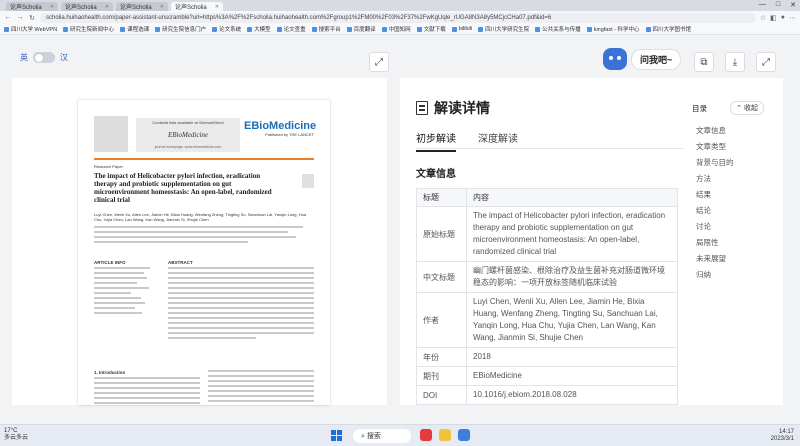 The image size is (800, 446). Describe the element at coordinates (108, 166) in the screenshot. I see `article-type: Research Paper` at that location.